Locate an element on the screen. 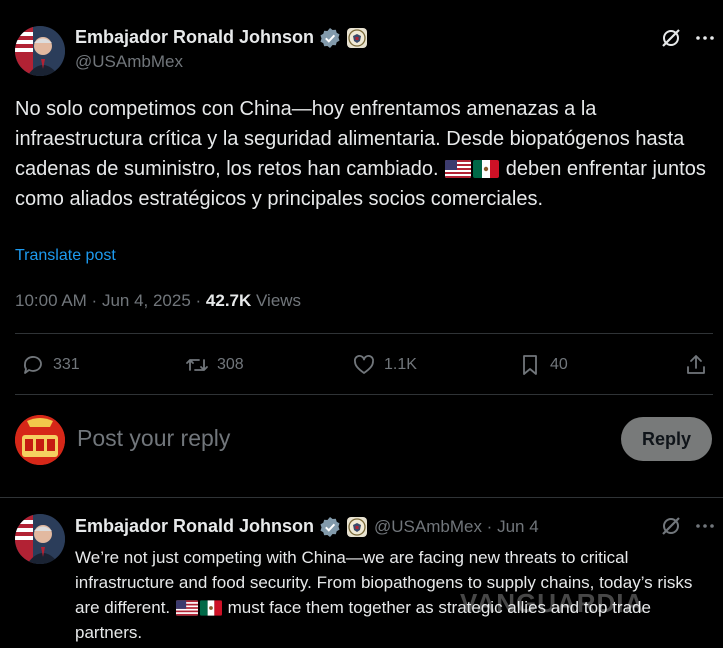  bookmark-icon is located at coordinates (530, 365).